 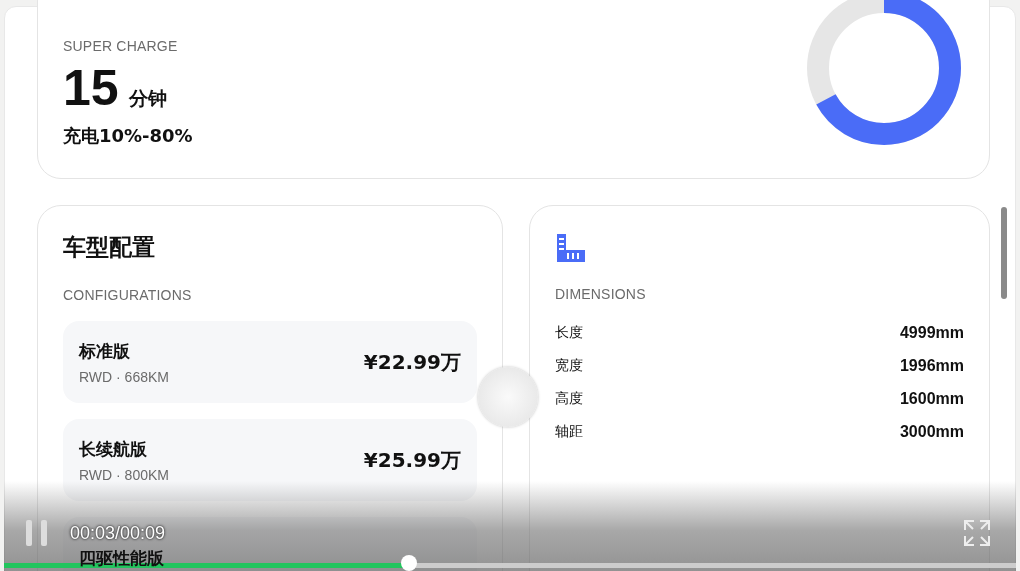 What do you see at coordinates (37, 533) in the screenshot?
I see `pause-icon` at bounding box center [37, 533].